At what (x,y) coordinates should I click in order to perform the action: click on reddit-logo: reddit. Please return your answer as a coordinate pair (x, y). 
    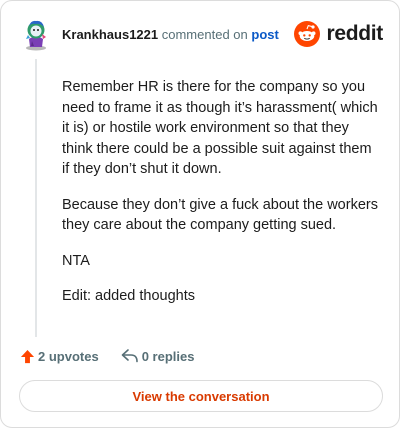
    Looking at the image, I should click on (338, 34).